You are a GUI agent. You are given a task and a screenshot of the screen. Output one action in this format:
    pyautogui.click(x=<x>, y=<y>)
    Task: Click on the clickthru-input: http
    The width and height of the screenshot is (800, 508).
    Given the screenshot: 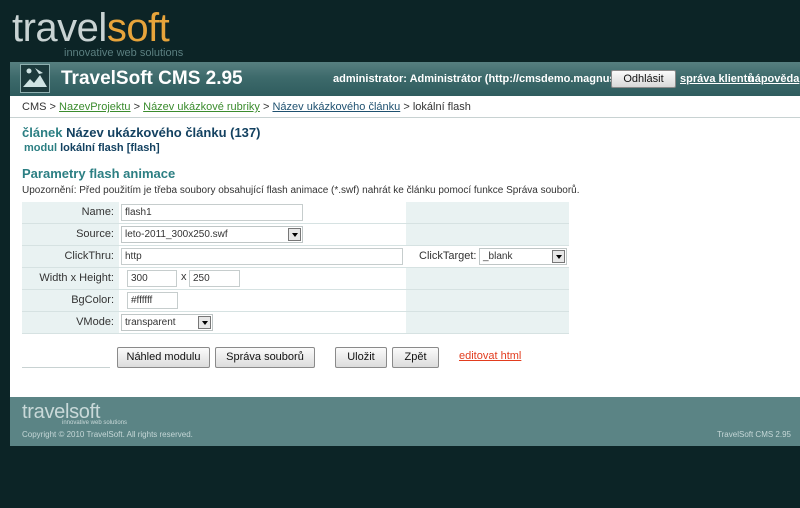 What is the action you would take?
    pyautogui.click(x=262, y=256)
    